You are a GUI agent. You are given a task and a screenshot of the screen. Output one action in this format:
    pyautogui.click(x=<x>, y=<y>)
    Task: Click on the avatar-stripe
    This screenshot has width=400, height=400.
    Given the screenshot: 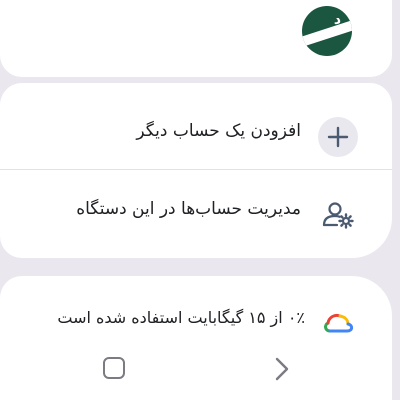 What is the action you would take?
    pyautogui.click(x=327, y=33)
    